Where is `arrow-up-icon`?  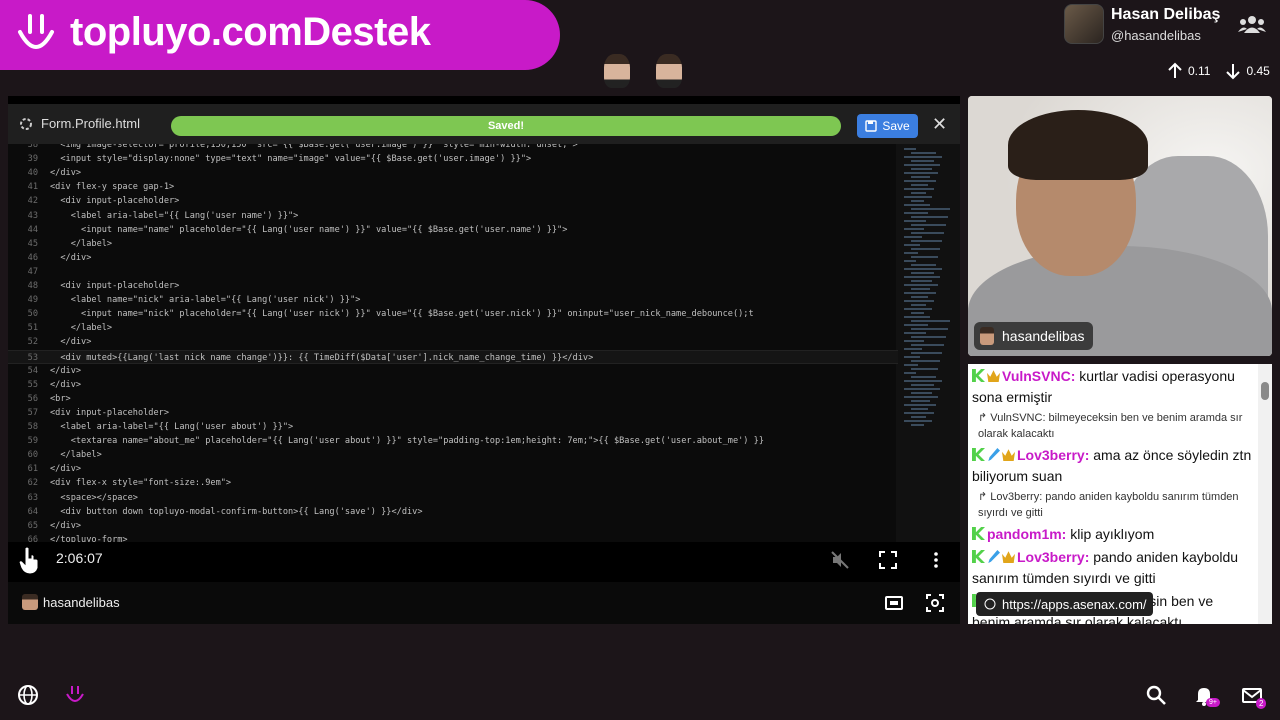 arrow-up-icon is located at coordinates (1175, 71).